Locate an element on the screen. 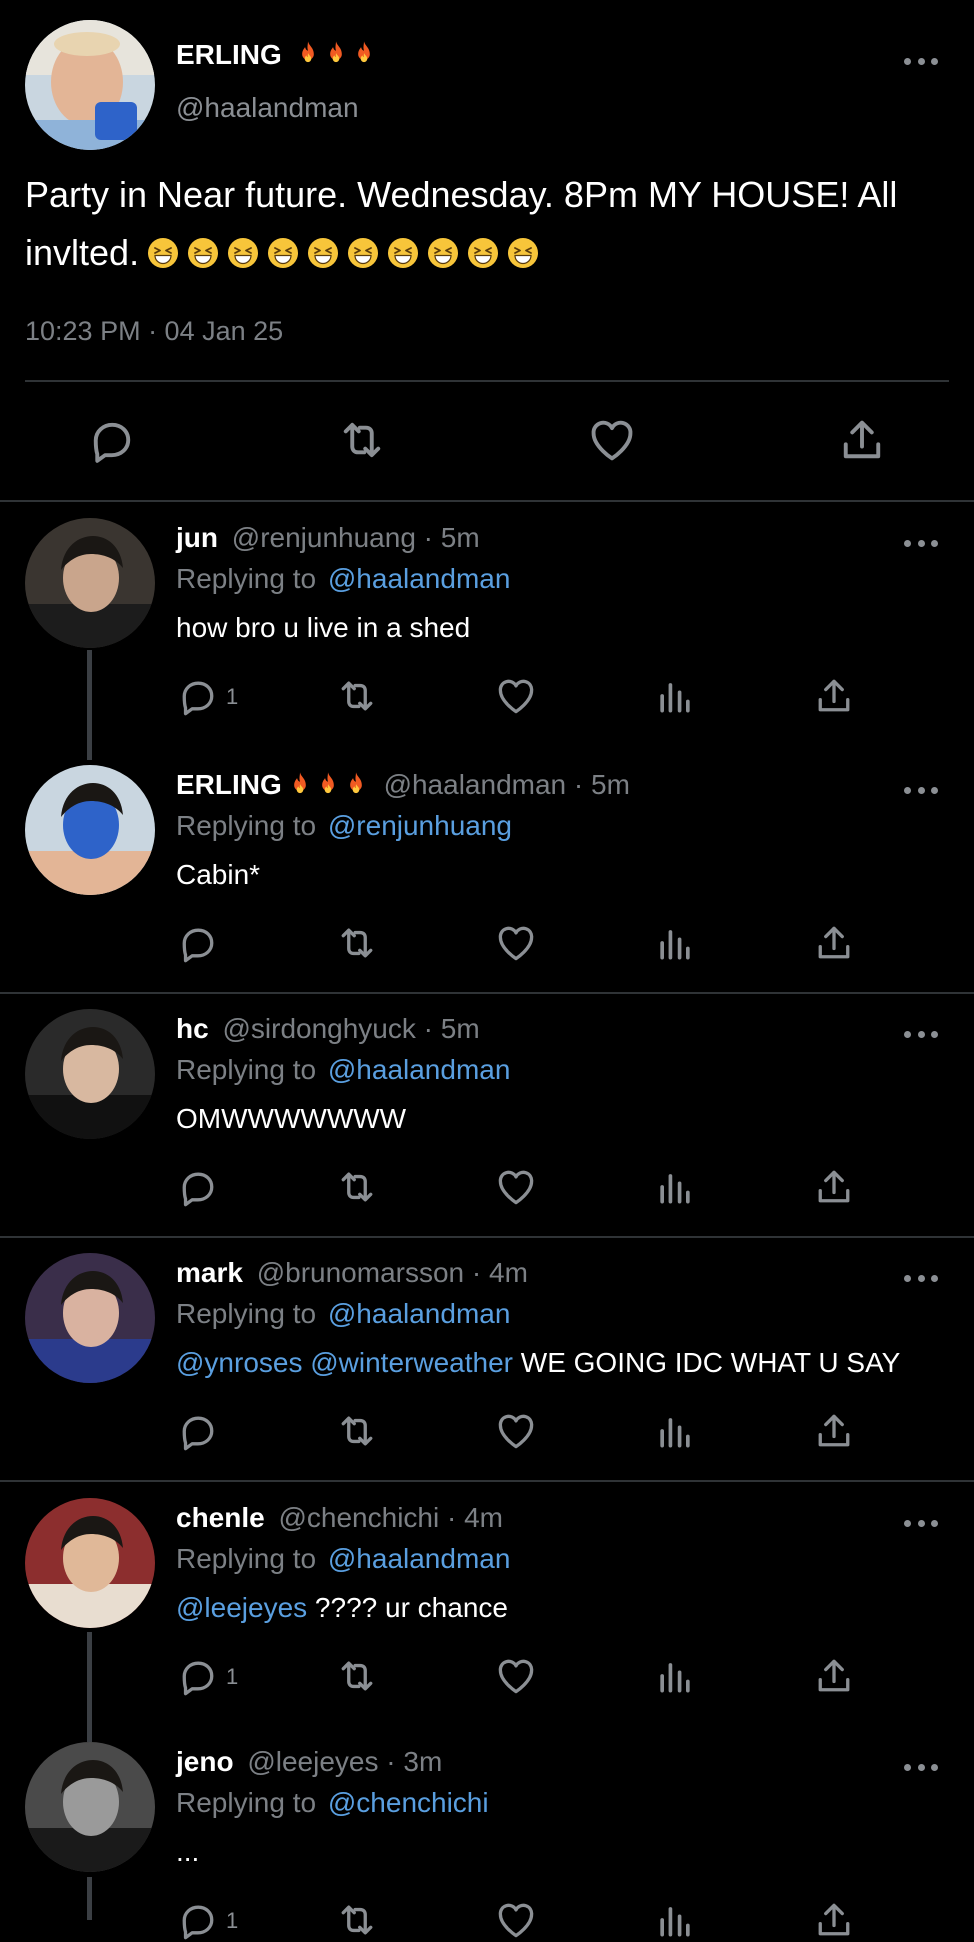  replying-to: Replying to @renjunhuang is located at coordinates (344, 826).